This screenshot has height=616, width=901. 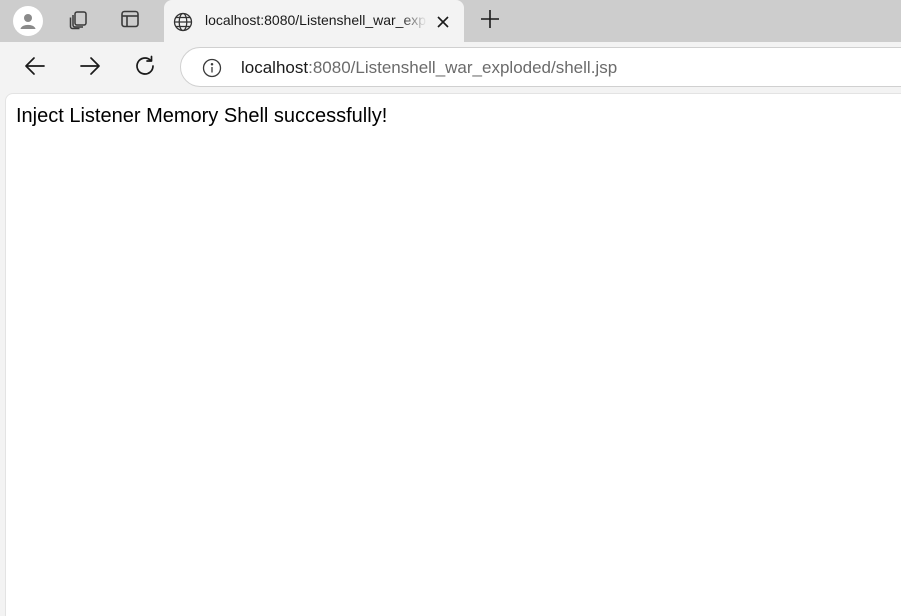 I want to click on close-icon, so click(x=443, y=22).